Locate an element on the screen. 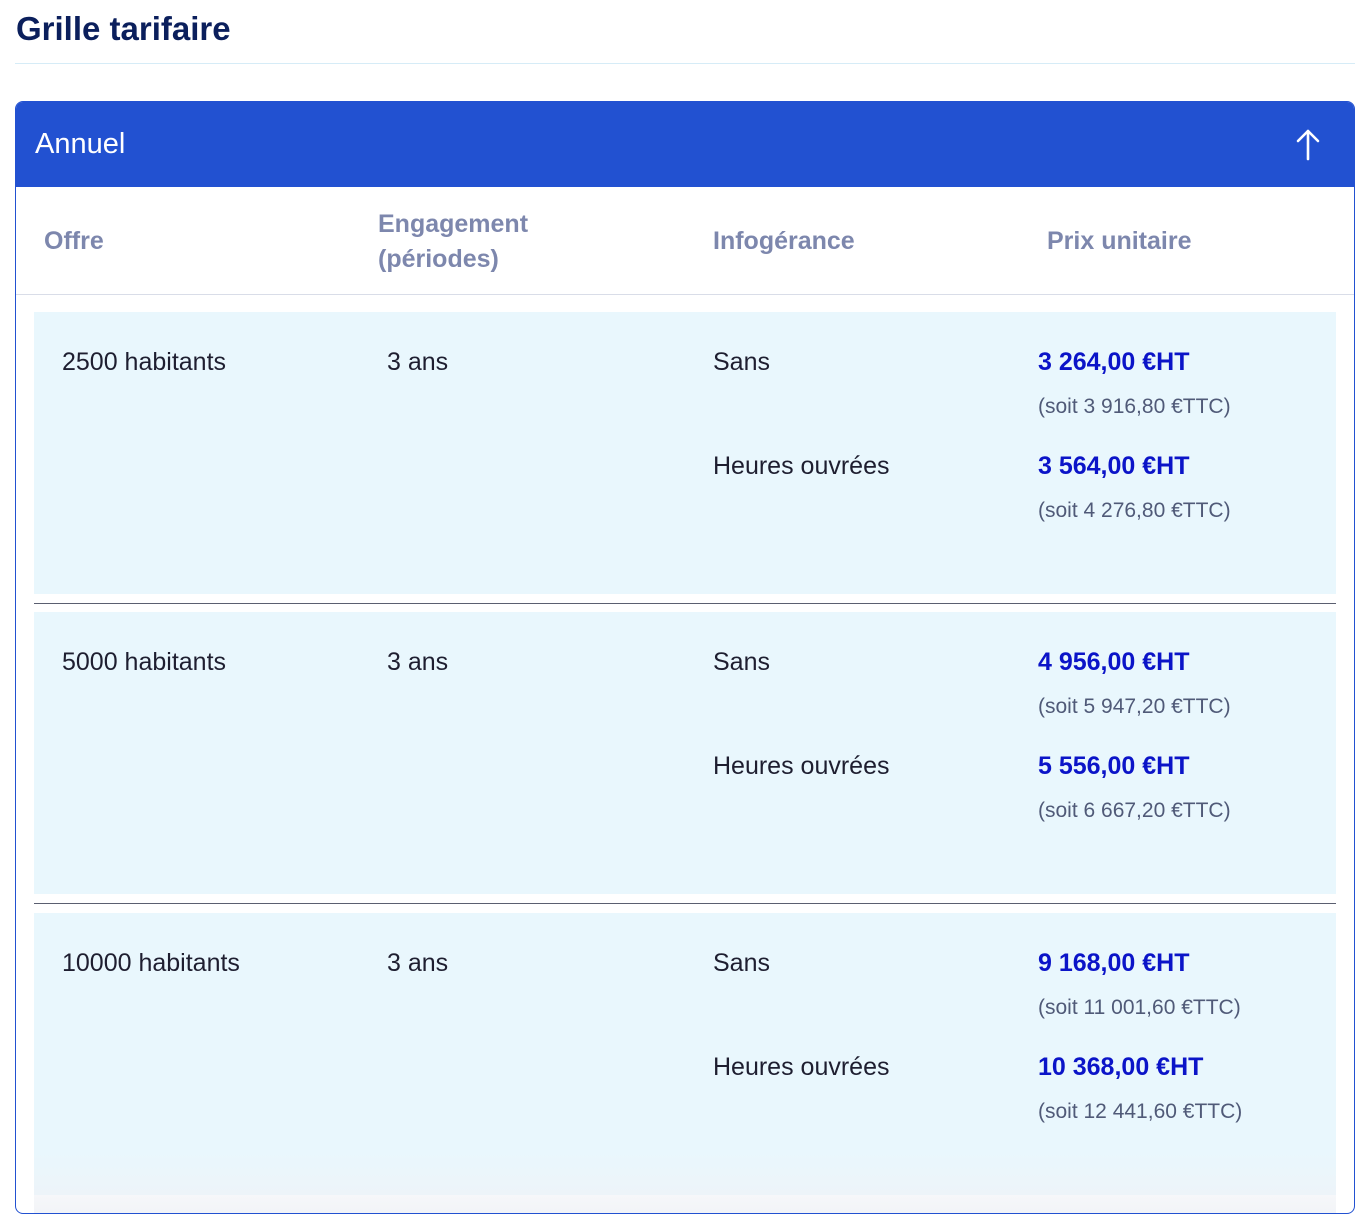  page-title: Grille tarifaire is located at coordinates (123, 28).